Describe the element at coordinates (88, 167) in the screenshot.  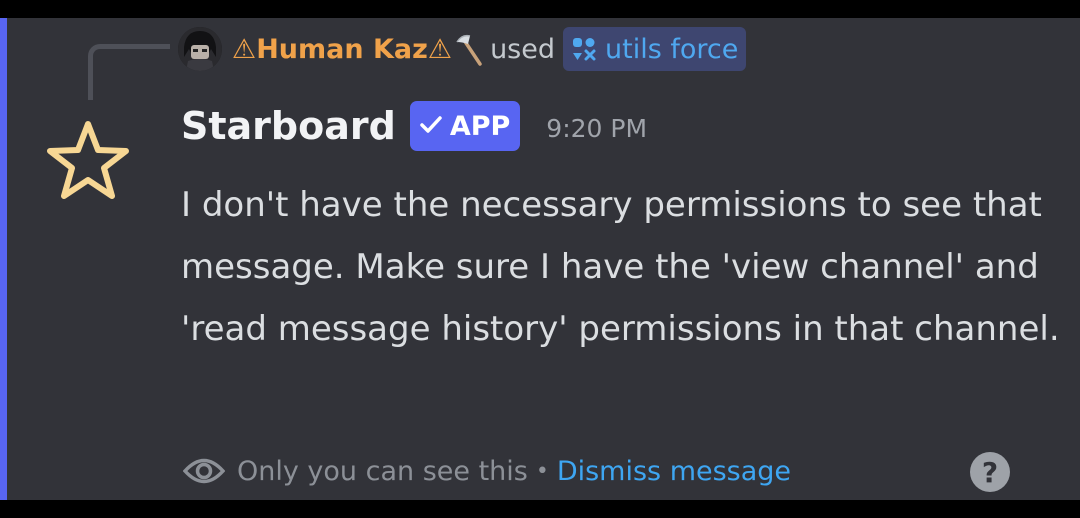
I see `star-outline-icon` at that location.